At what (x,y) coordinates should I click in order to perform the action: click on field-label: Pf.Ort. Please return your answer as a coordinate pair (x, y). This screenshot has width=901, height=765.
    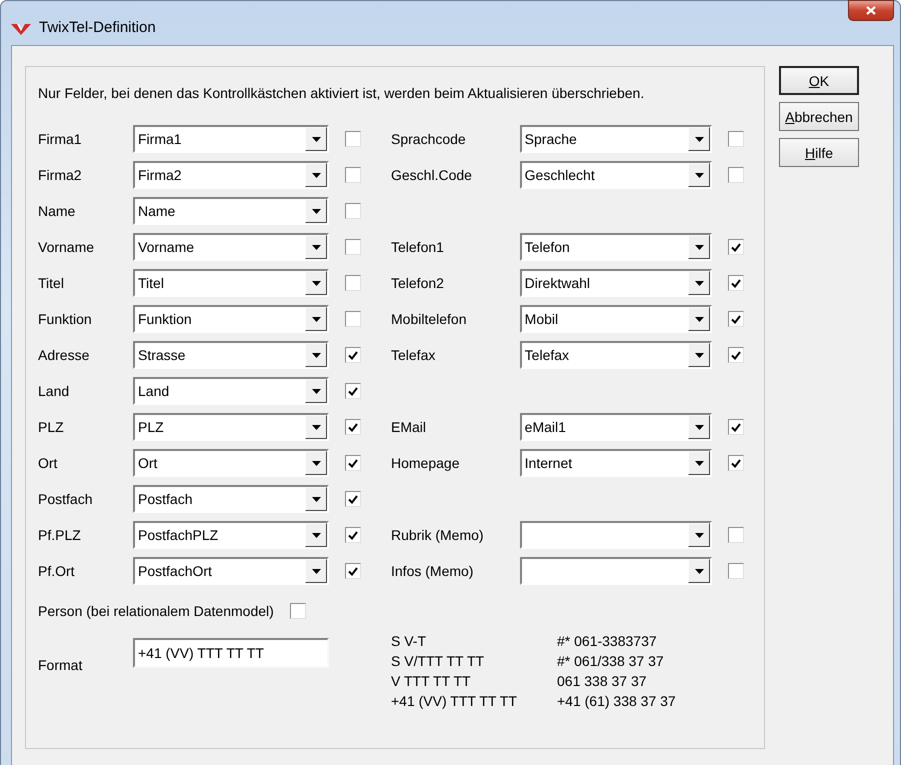
    Looking at the image, I should click on (57, 571).